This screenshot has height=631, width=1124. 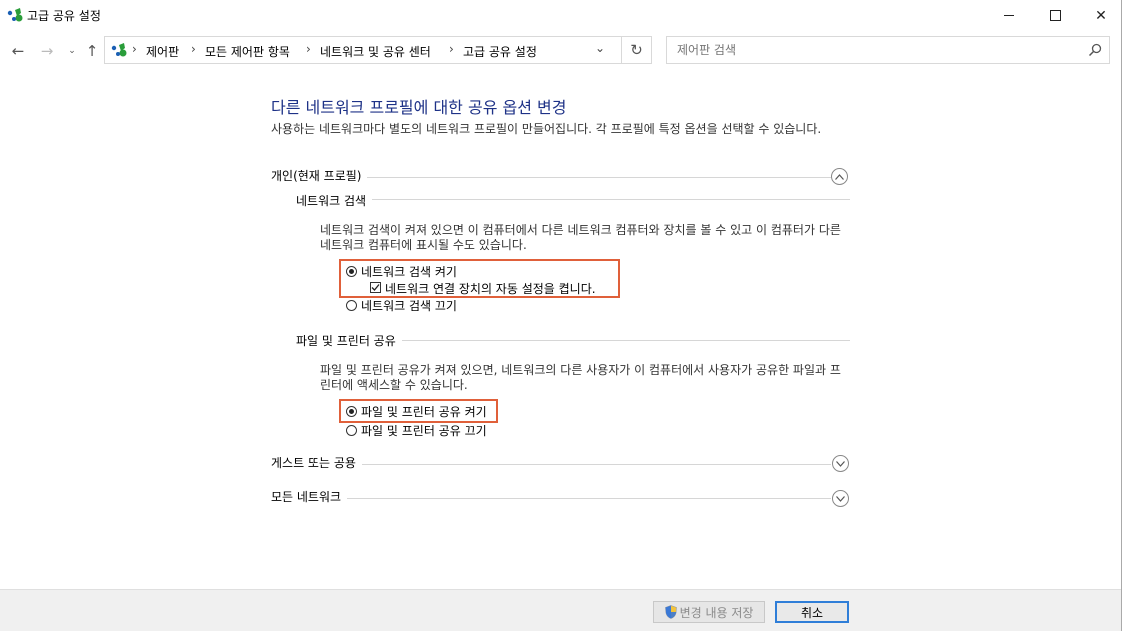 I want to click on up-button: ↑, so click(x=92, y=51).